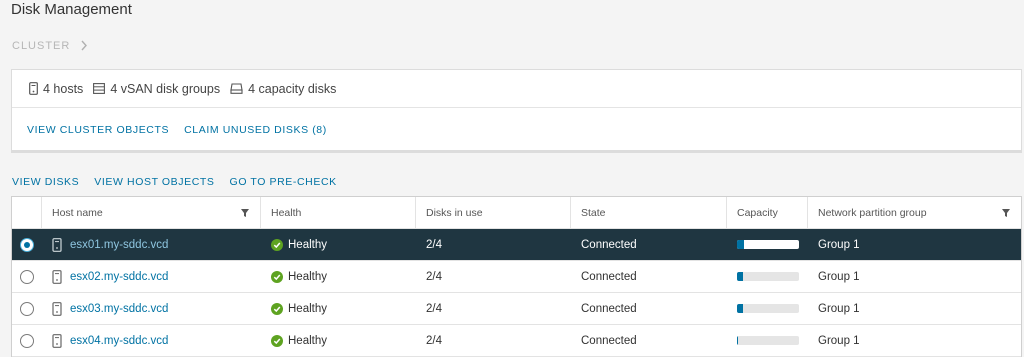  Describe the element at coordinates (767, 212) in the screenshot. I see `header-capacity: Capacity` at that location.